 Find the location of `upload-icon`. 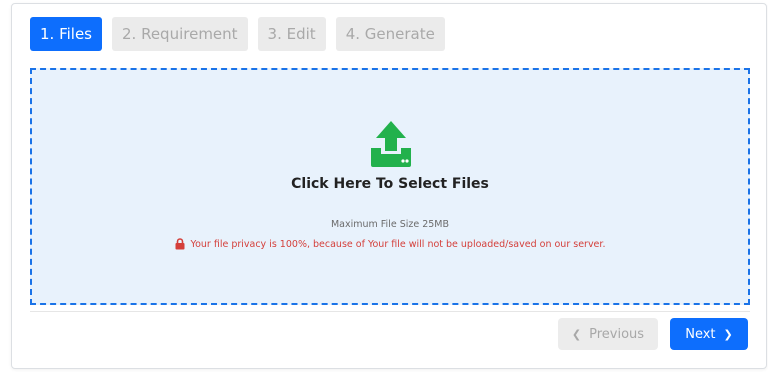

upload-icon is located at coordinates (391, 144).